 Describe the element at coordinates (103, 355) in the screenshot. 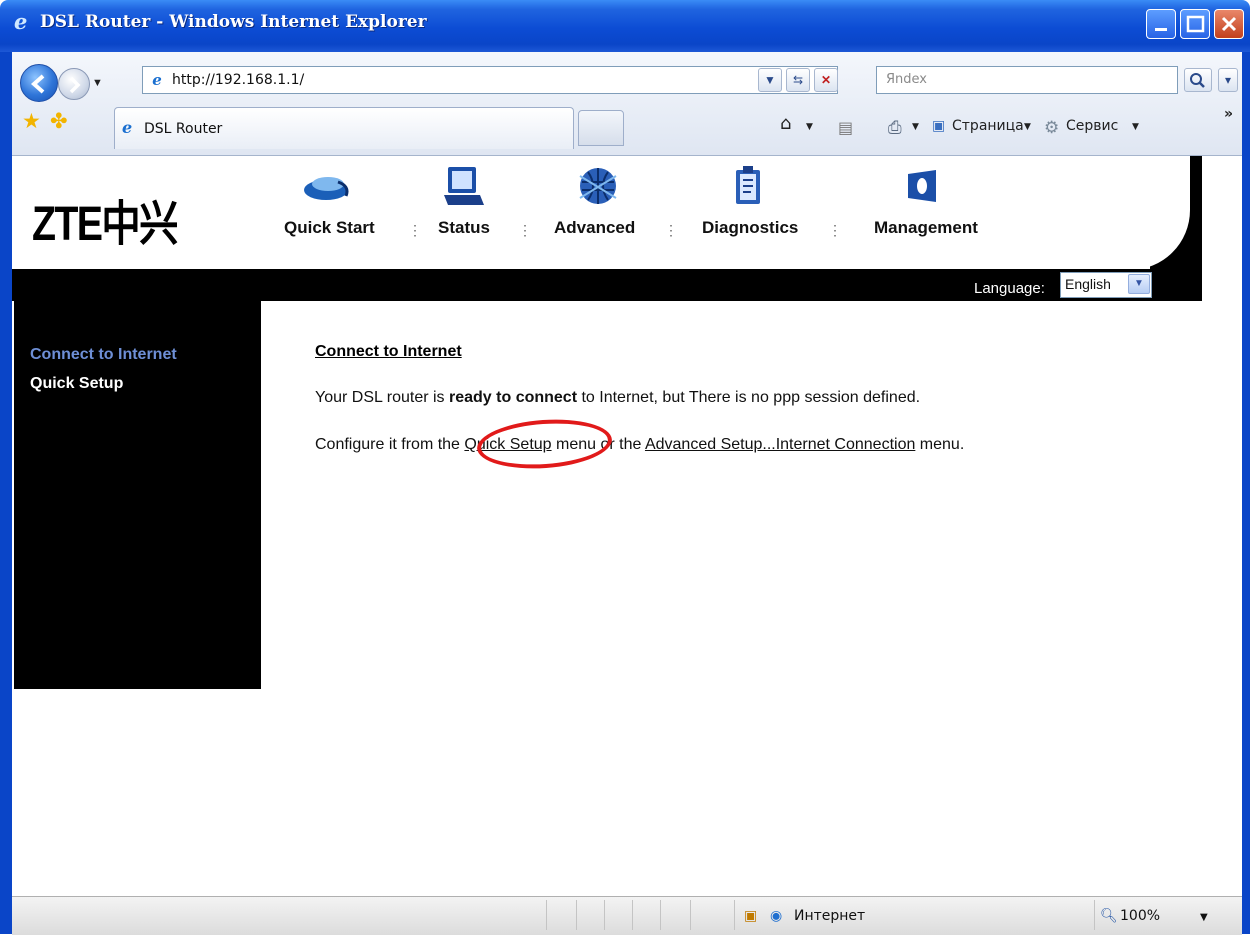

I see `sidebar-item-connect-to-internet: Connect to Internet` at that location.